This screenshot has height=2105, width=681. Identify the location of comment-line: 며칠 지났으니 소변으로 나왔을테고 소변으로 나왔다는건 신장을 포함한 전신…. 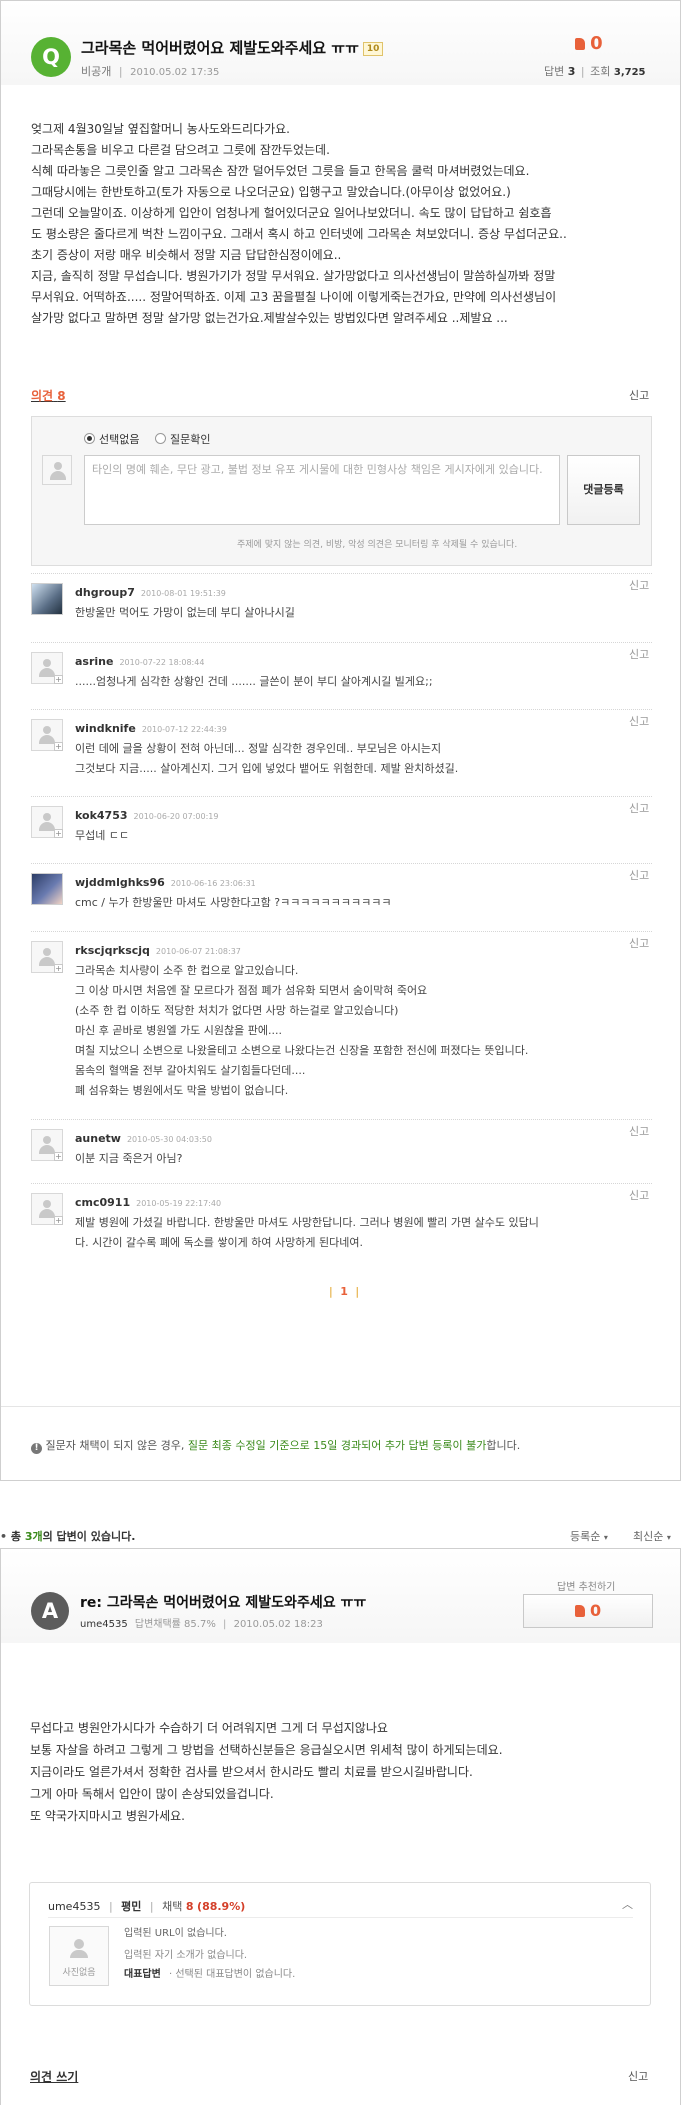
(302, 1050).